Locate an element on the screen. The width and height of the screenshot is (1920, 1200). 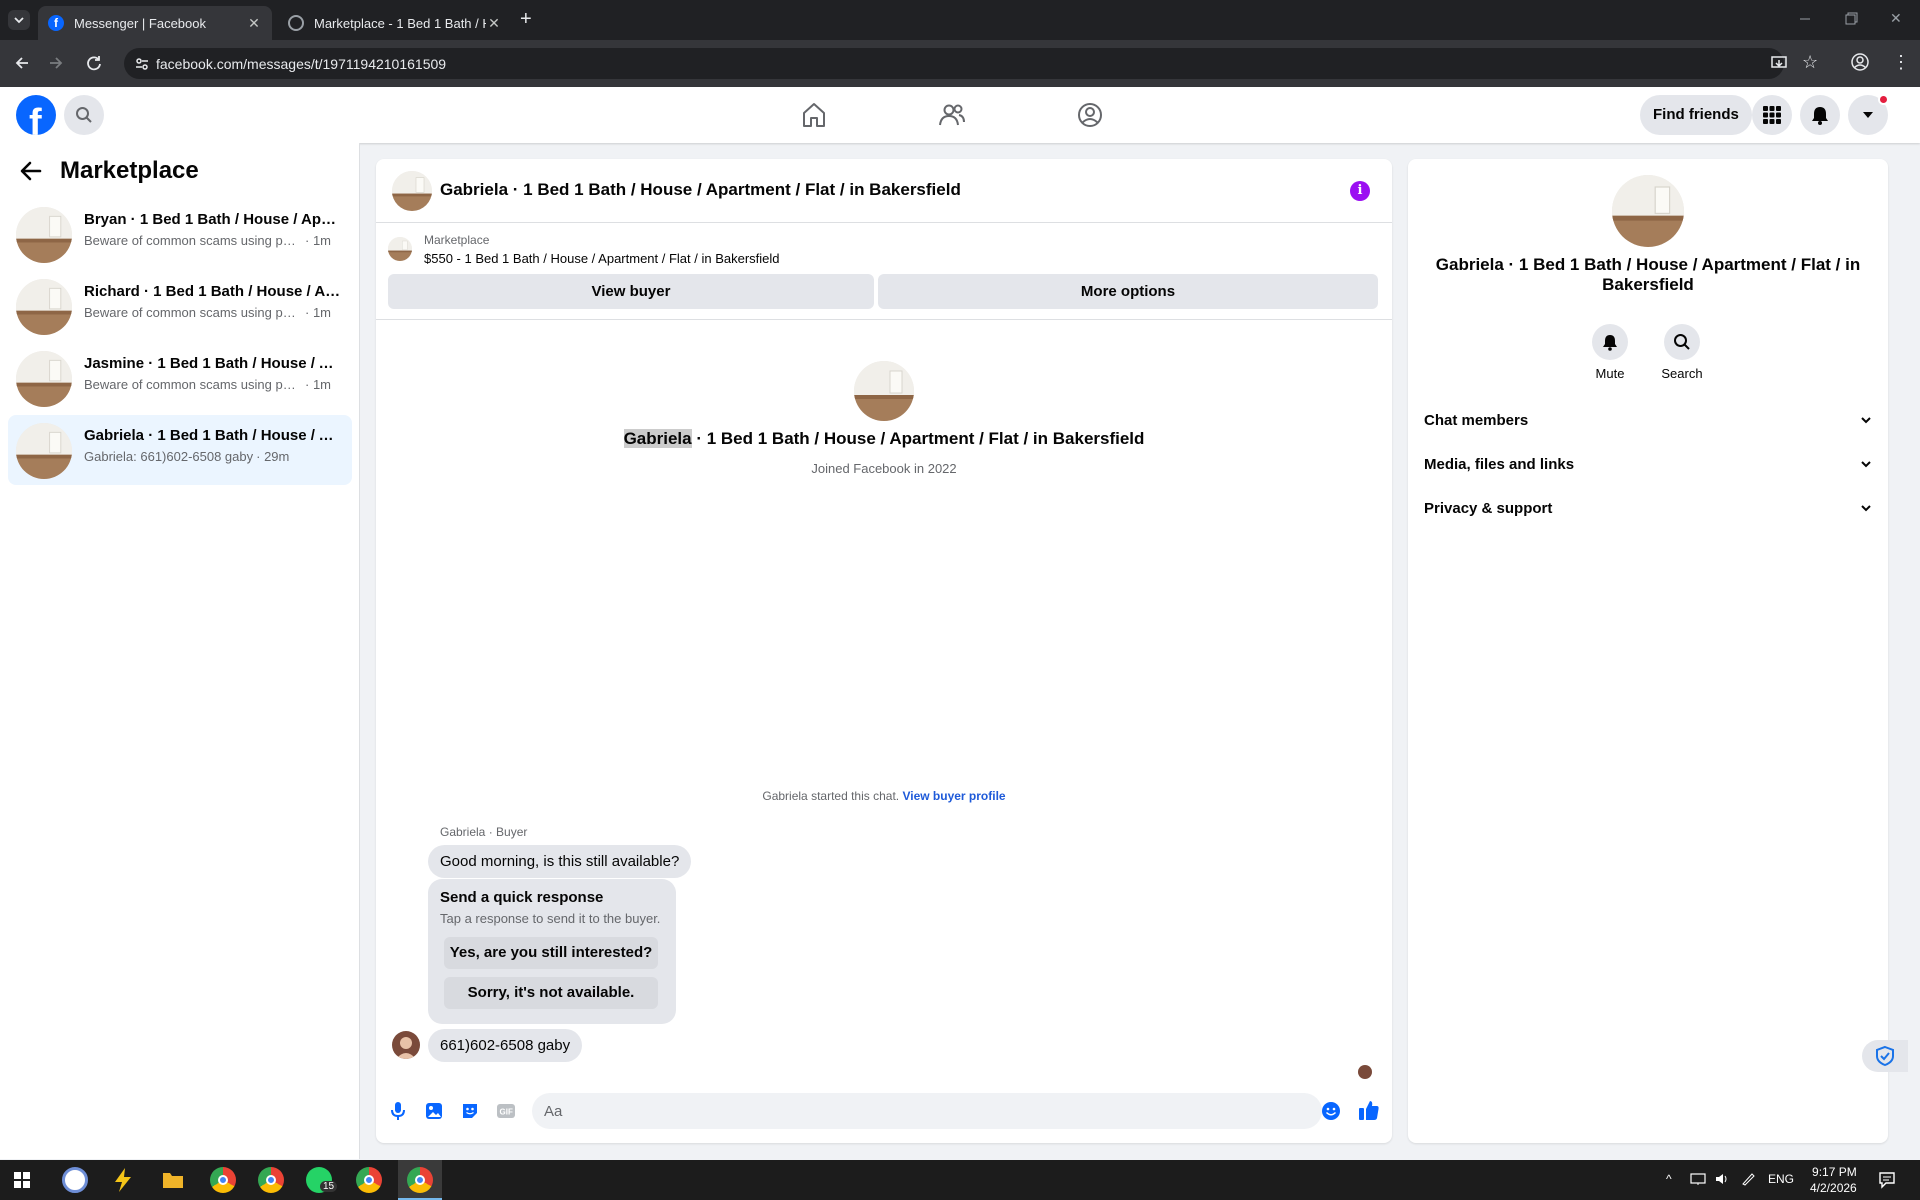
view-buyer-profile-link: View buyer profile is located at coordinates (953, 796).